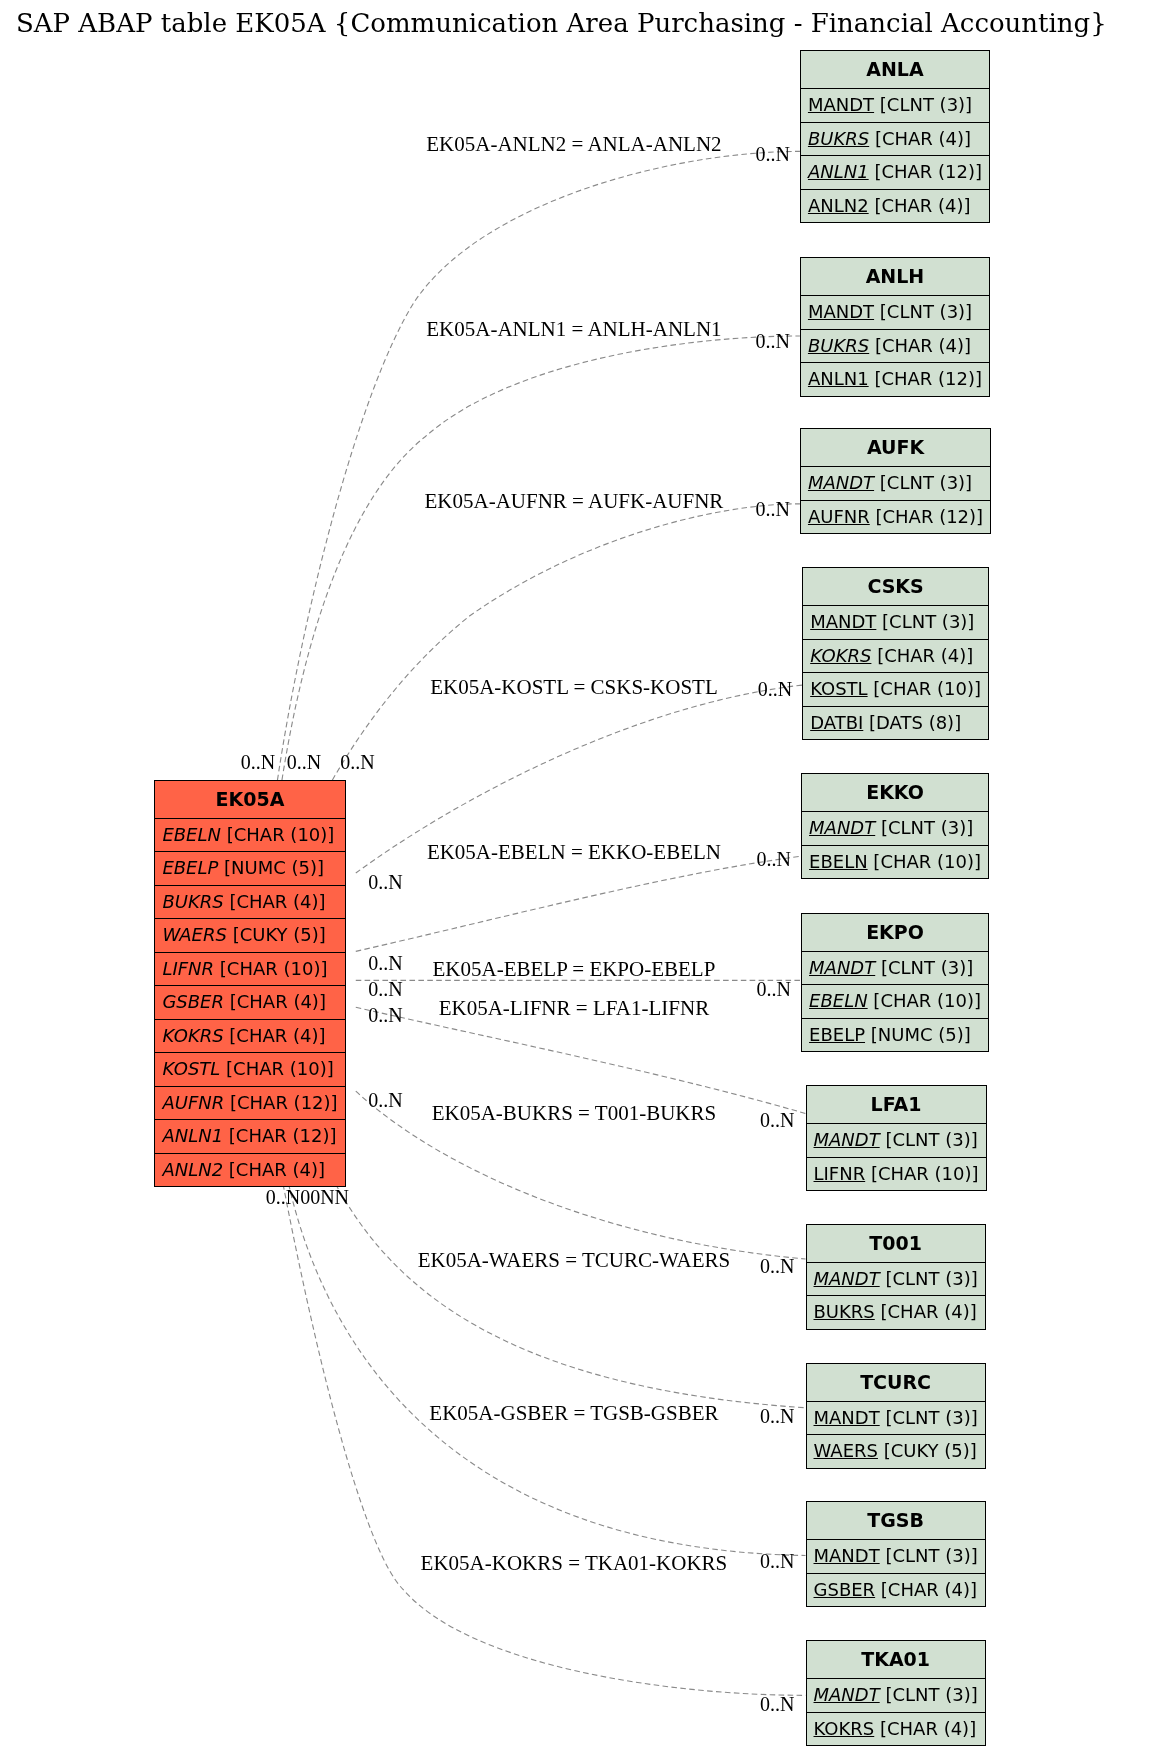 The image size is (1149, 1755). I want to click on relation-label: EK05A-AUFNR = AUFK-AUFNR, so click(574, 501).